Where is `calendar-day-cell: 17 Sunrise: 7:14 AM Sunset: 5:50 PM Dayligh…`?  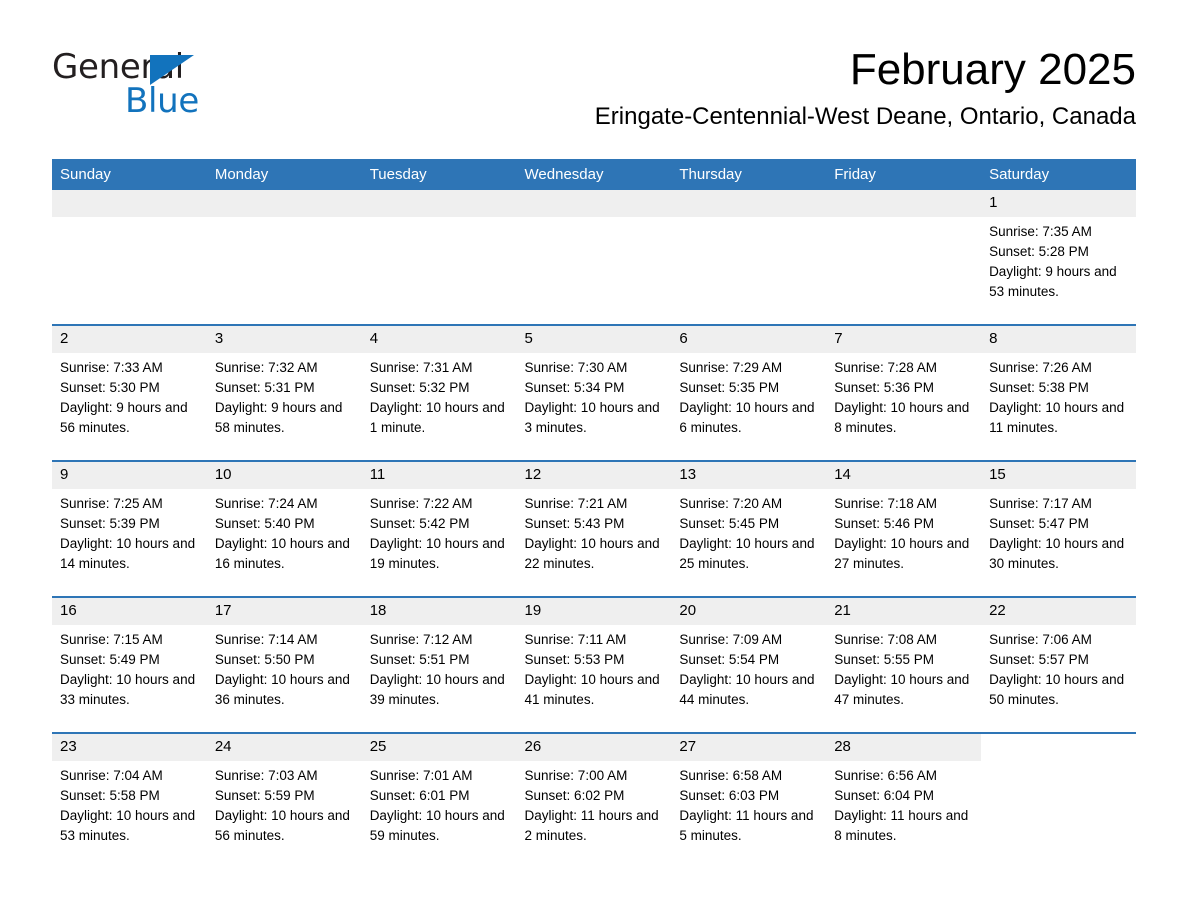 calendar-day-cell: 17 Sunrise: 7:14 AM Sunset: 5:50 PM Dayligh… is located at coordinates (284, 664).